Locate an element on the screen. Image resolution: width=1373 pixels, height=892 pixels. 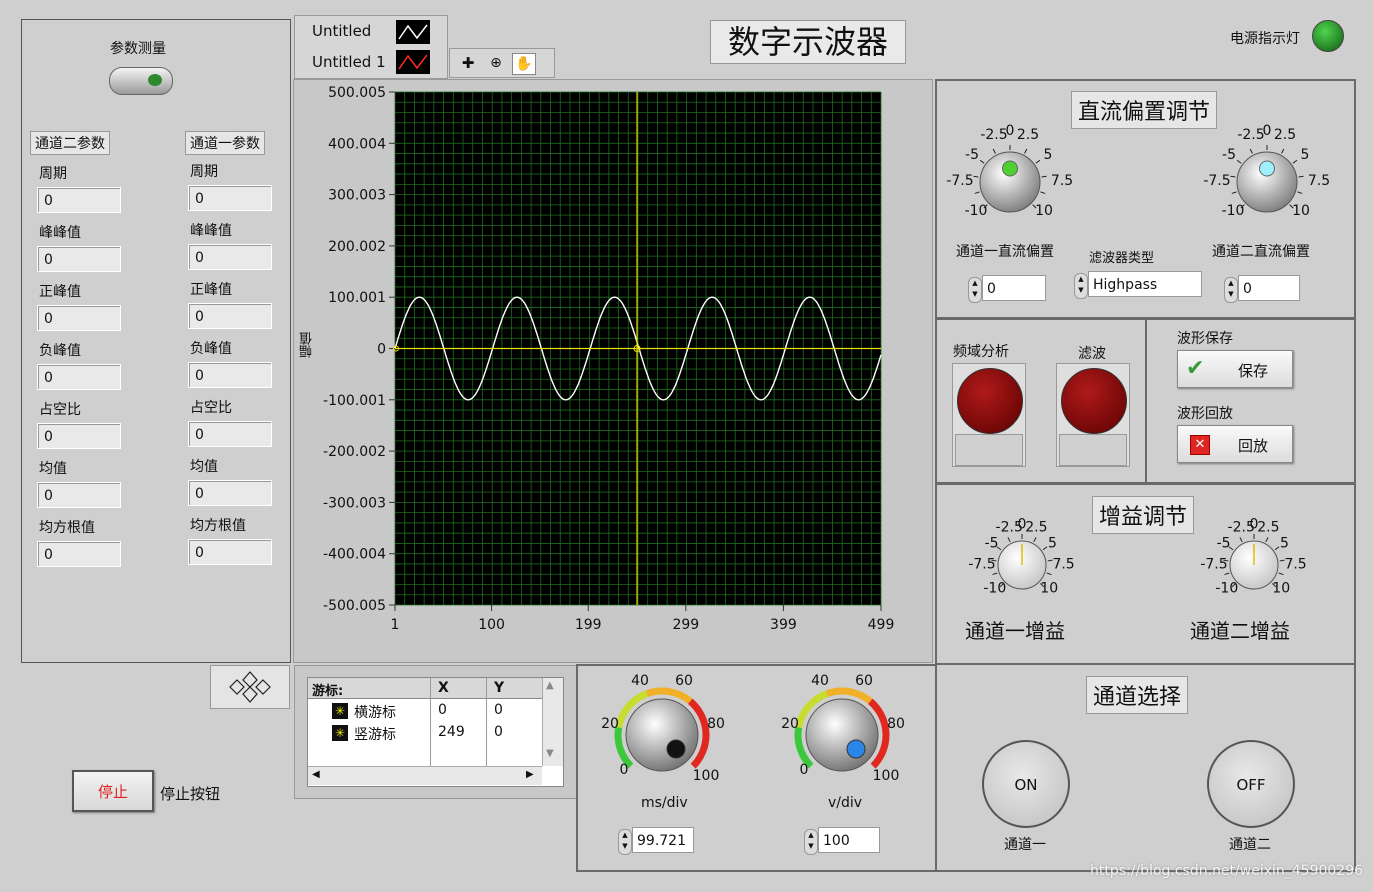
param-measure-toggle is located at coordinates (141, 81).